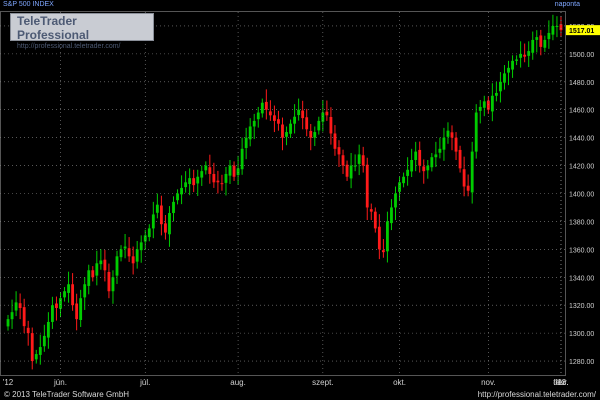  What do you see at coordinates (581, 250) in the screenshot?
I see `y-tick-label: 1360.00` at bounding box center [581, 250].